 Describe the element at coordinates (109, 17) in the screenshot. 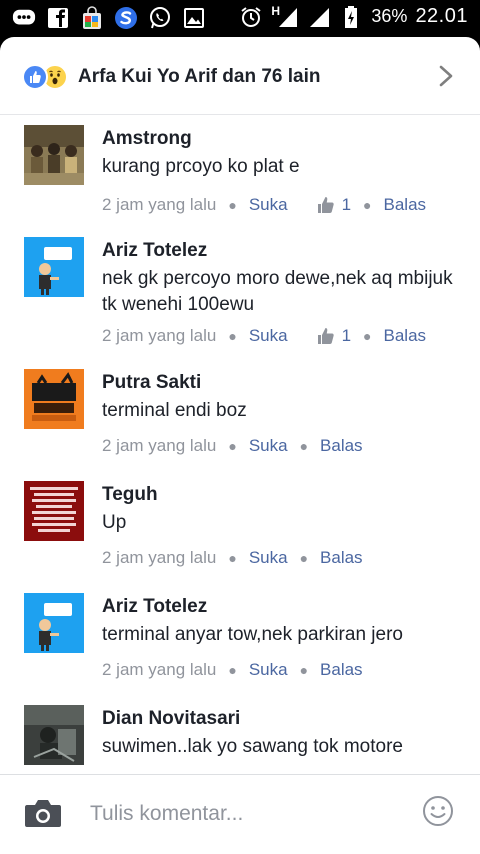

I see `notification-icons` at that location.